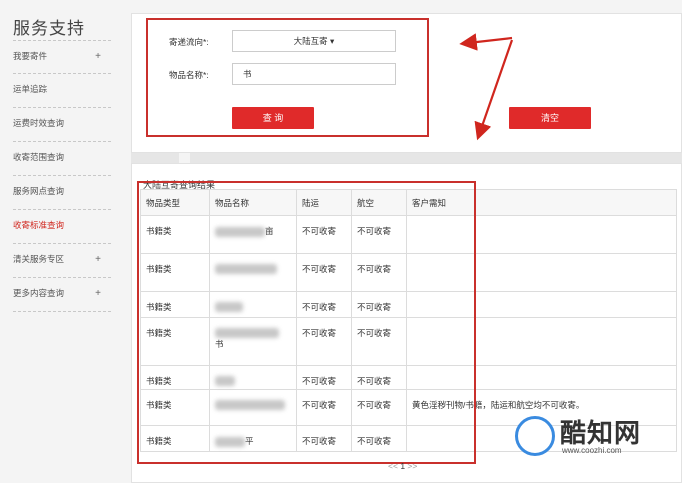 This screenshot has width=682, height=483. Describe the element at coordinates (592, 450) in the screenshot. I see `watermark-url: www.coozhi.com` at that location.